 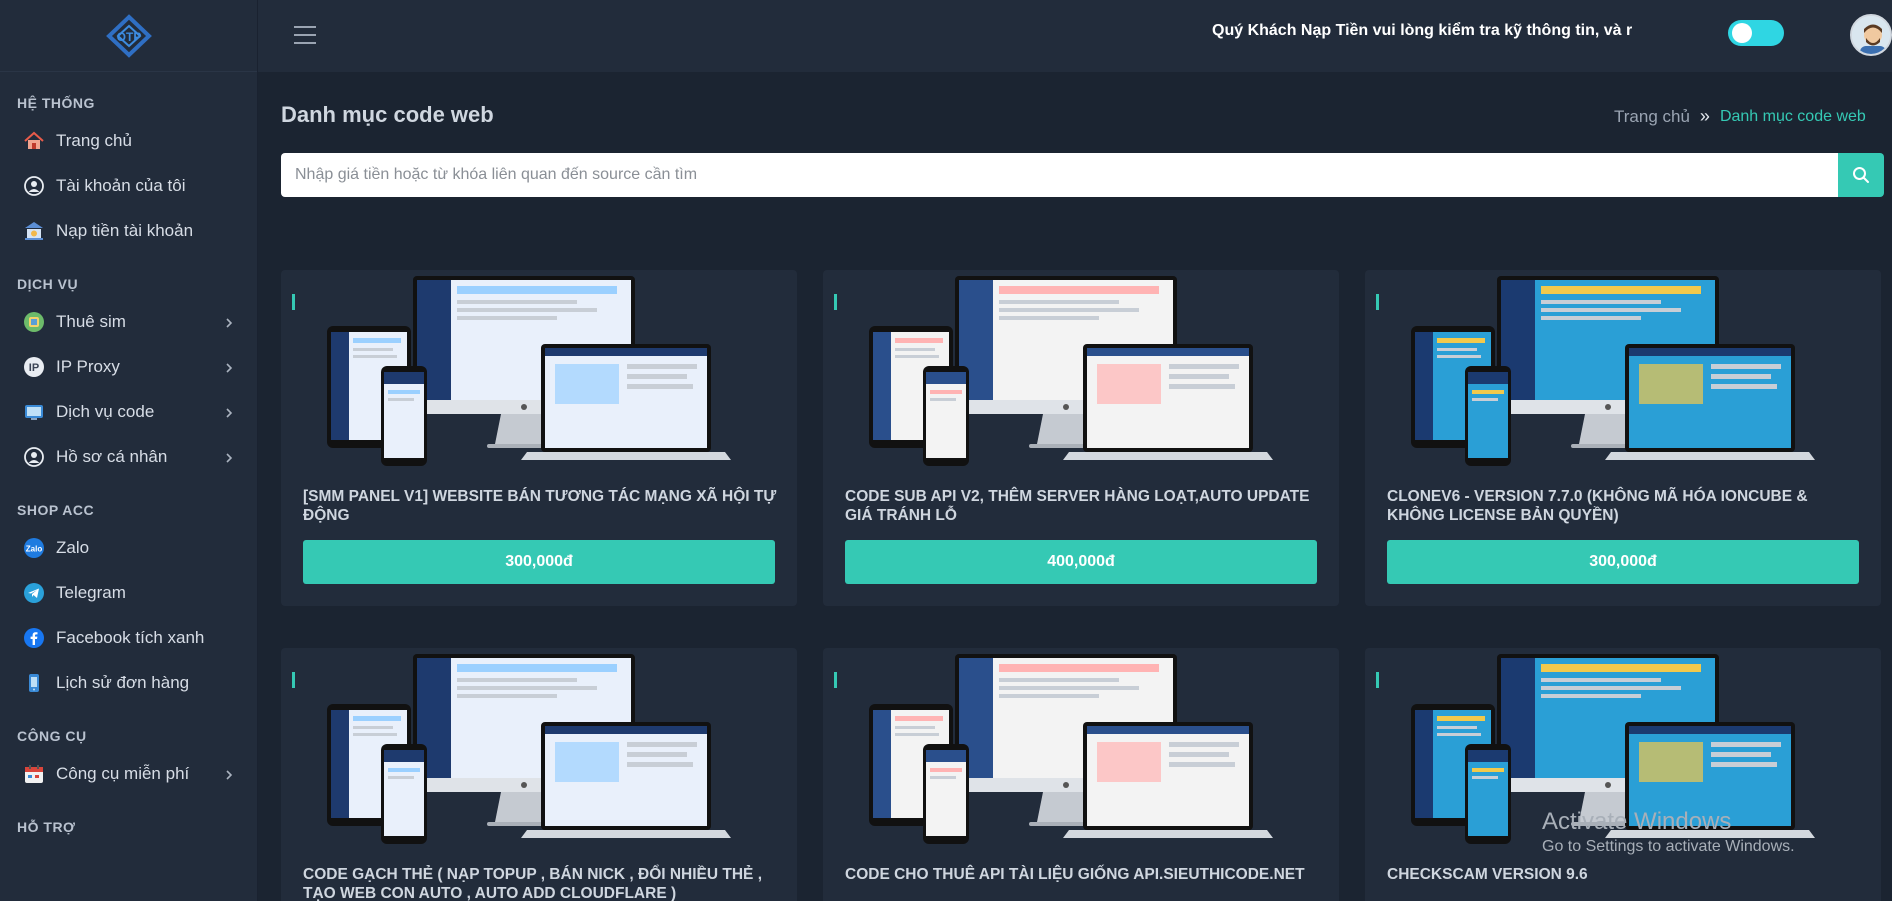 I want to click on sidebar-item-label: Thuê sim, so click(x=91, y=321).